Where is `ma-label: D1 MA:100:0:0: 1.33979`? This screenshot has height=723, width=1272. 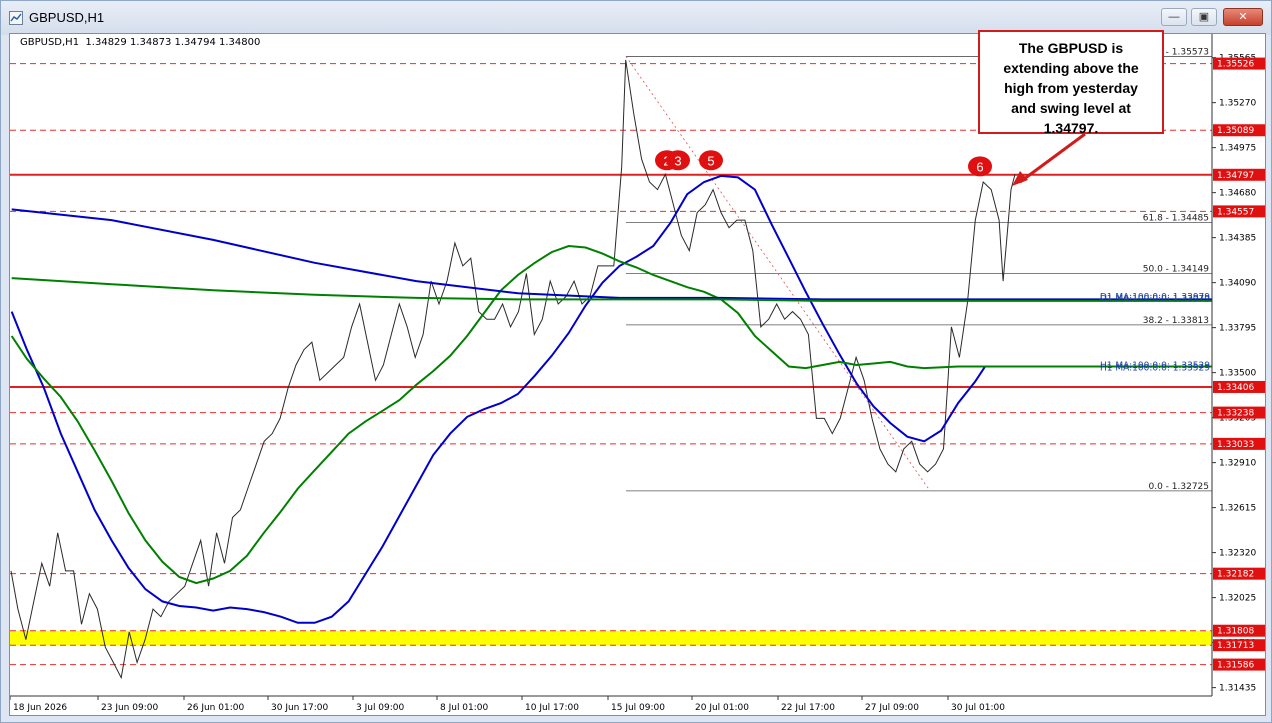
ma-label: D1 MA:100:0:0: 1.33979 is located at coordinates (1155, 300).